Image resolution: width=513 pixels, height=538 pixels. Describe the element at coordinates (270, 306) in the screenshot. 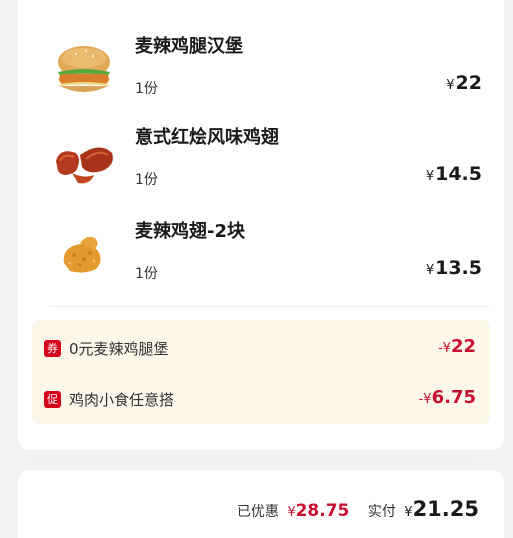

I see `items-divider` at that location.